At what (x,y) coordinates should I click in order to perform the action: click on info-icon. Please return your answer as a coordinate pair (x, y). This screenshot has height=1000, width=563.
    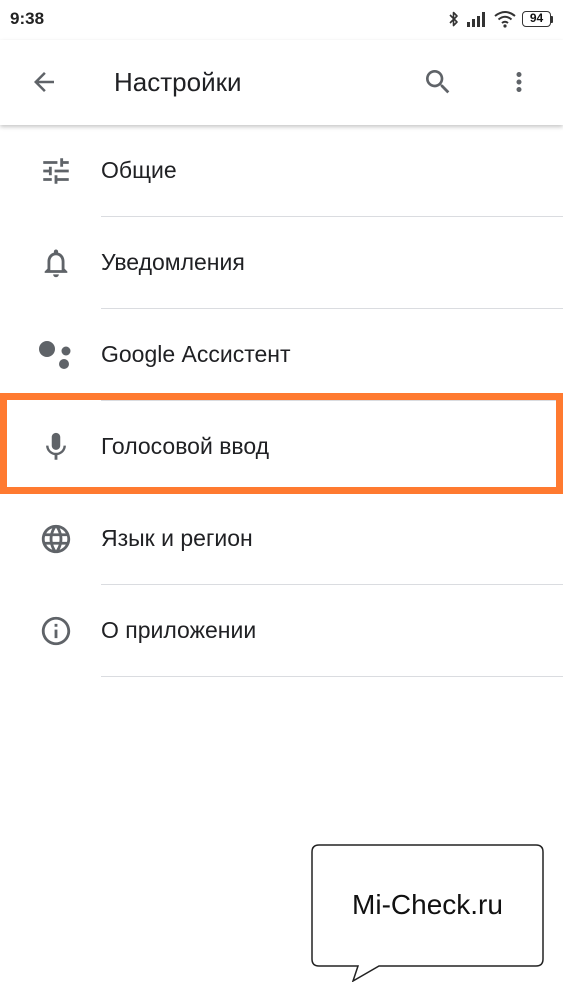
    Looking at the image, I should click on (56, 631).